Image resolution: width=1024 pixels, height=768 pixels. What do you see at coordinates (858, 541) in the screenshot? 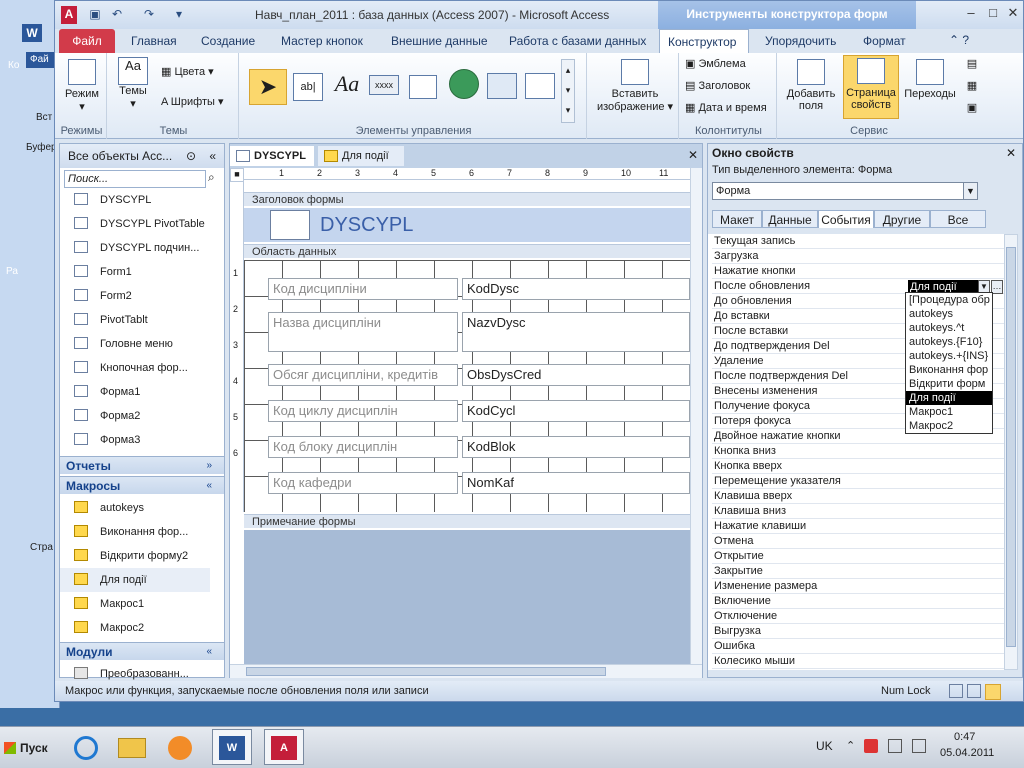
I see `property-row: Отмена` at bounding box center [858, 541].